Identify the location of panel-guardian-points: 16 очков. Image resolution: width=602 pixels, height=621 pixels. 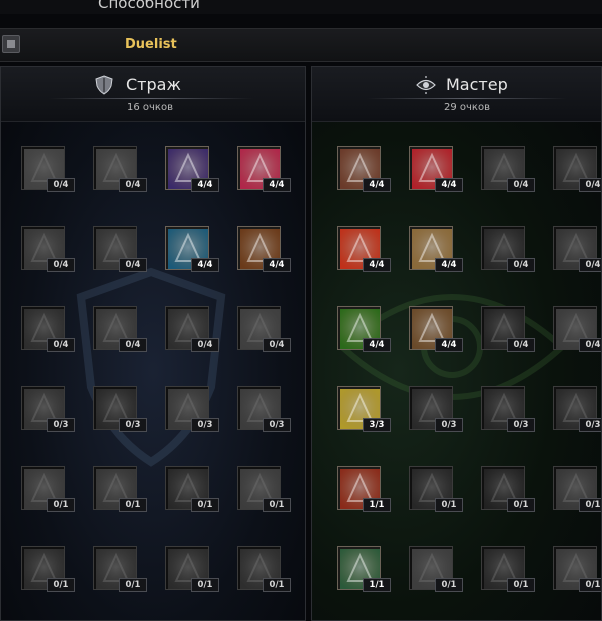
(150, 107).